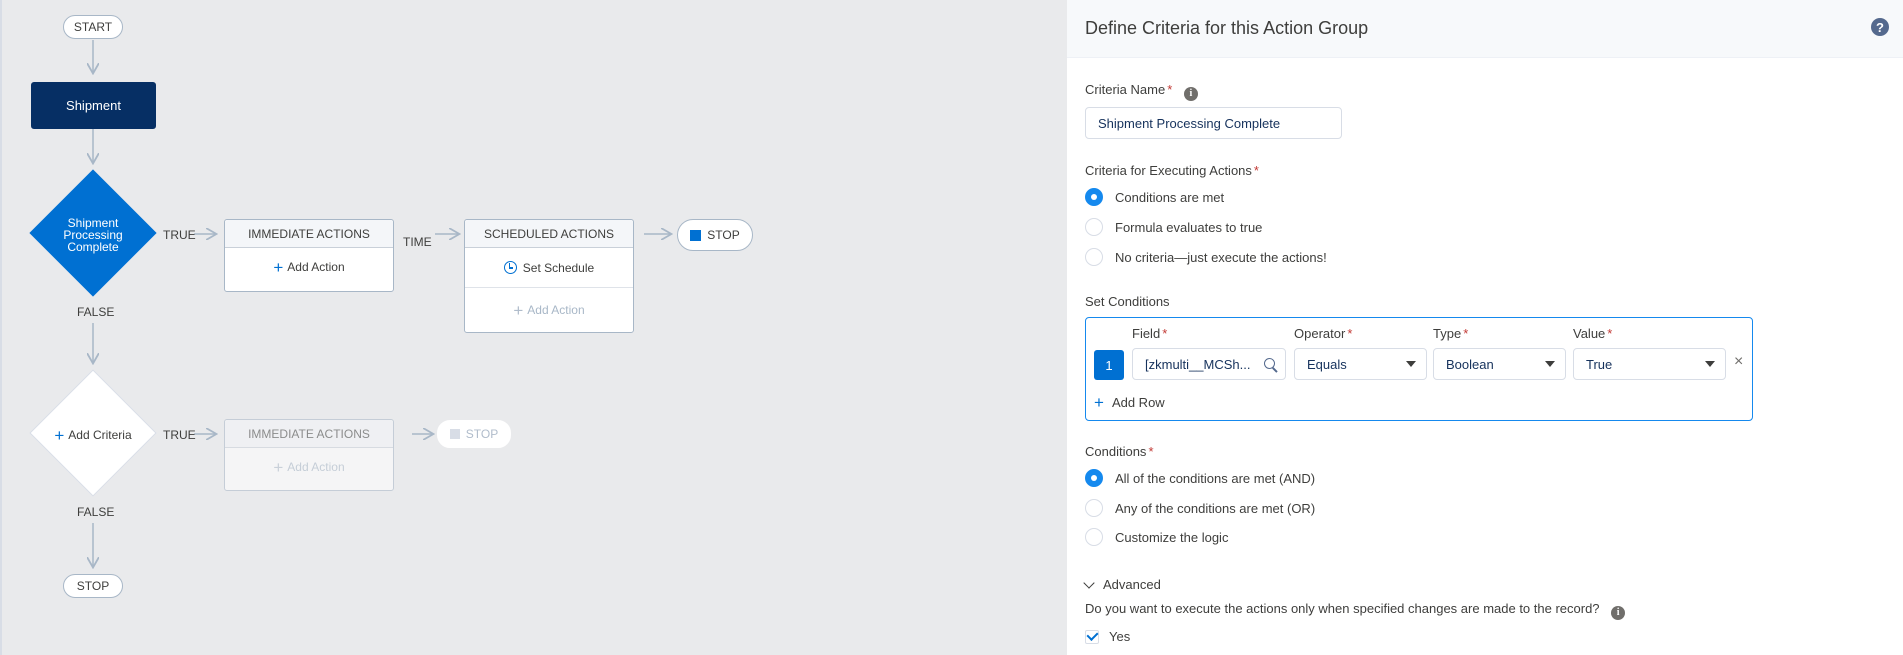 The width and height of the screenshot is (1903, 655). What do you see at coordinates (1173, 227) in the screenshot?
I see `radio-formula: Formula evaluates to true` at bounding box center [1173, 227].